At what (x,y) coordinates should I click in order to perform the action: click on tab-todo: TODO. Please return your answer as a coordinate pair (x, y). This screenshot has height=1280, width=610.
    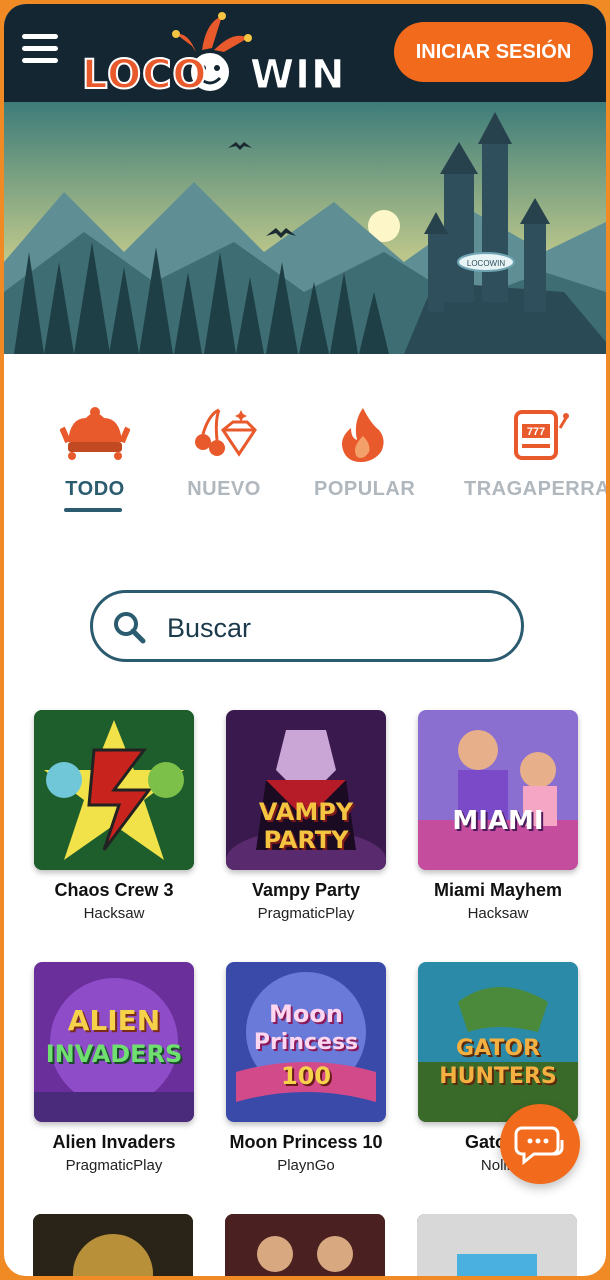
    Looking at the image, I should click on (95, 452).